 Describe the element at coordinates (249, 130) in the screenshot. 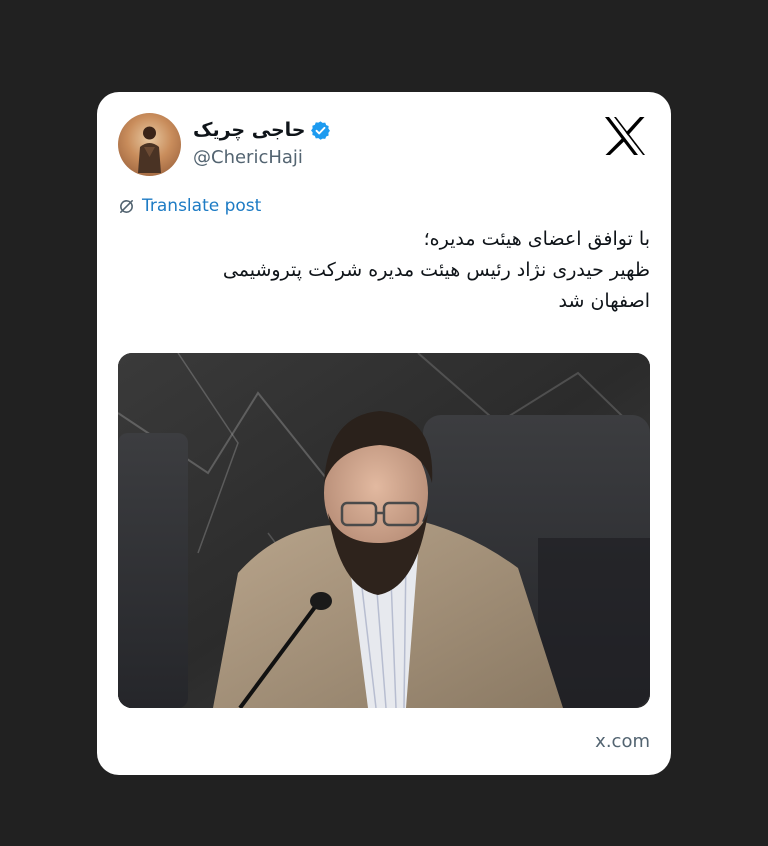

I see `author-display-name: حاجی چریک` at that location.